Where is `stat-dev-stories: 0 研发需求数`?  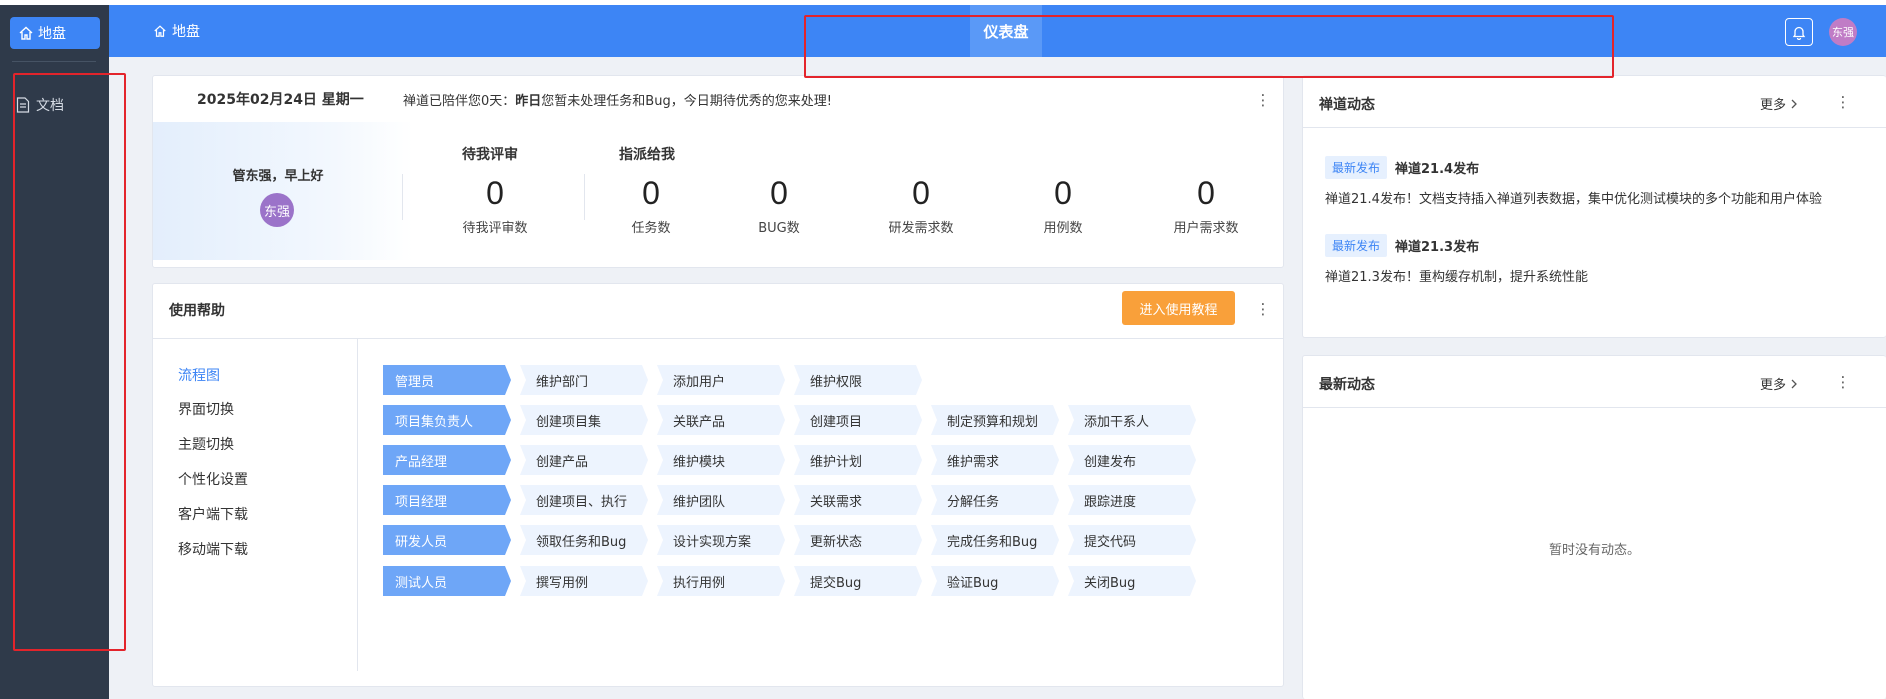 stat-dev-stories: 0 研发需求数 is located at coordinates (921, 205).